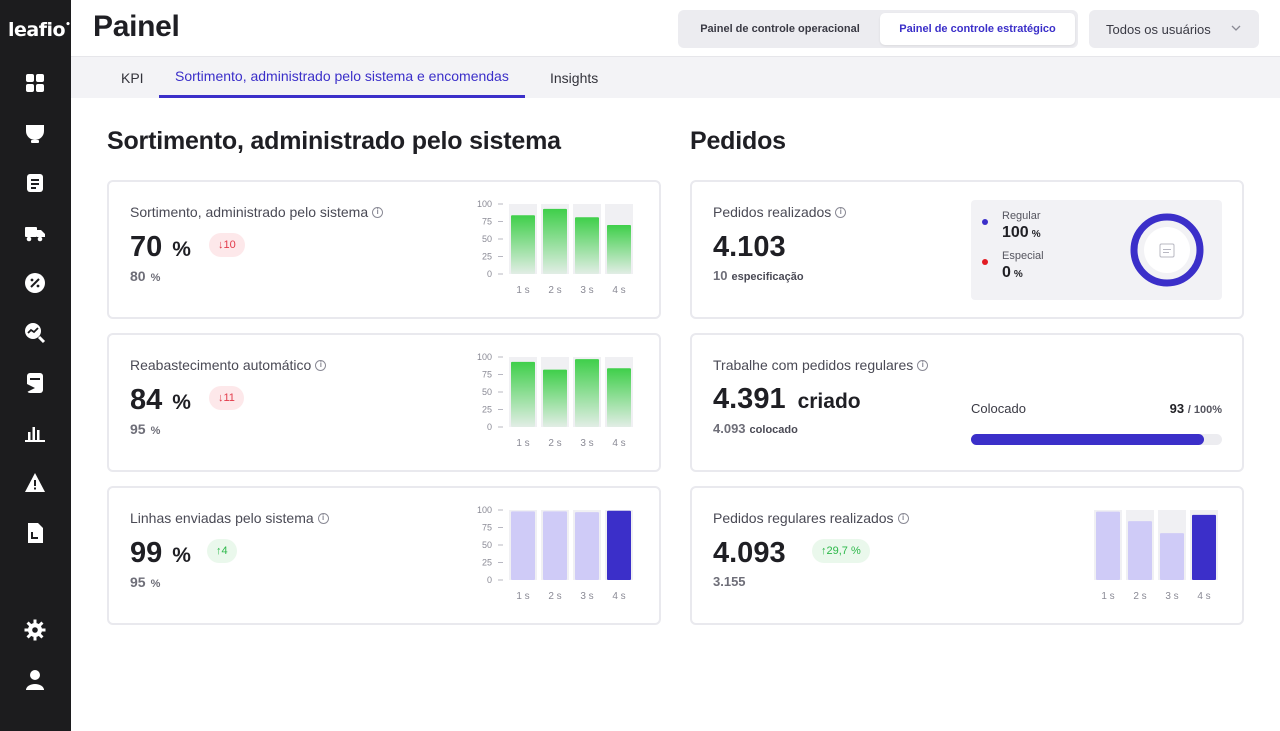 Image resolution: width=1280 pixels, height=731 pixels. Describe the element at coordinates (574, 77) in the screenshot. I see `tab-insights: Insights` at that location.